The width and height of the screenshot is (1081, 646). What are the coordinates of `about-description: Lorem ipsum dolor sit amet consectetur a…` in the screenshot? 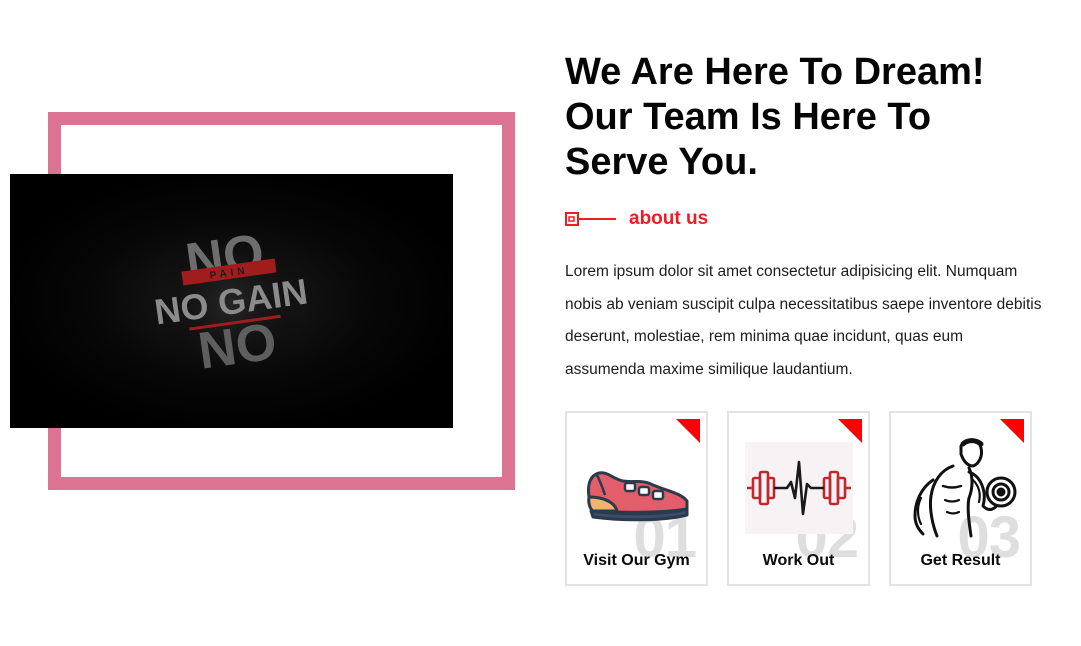 It's located at (803, 320).